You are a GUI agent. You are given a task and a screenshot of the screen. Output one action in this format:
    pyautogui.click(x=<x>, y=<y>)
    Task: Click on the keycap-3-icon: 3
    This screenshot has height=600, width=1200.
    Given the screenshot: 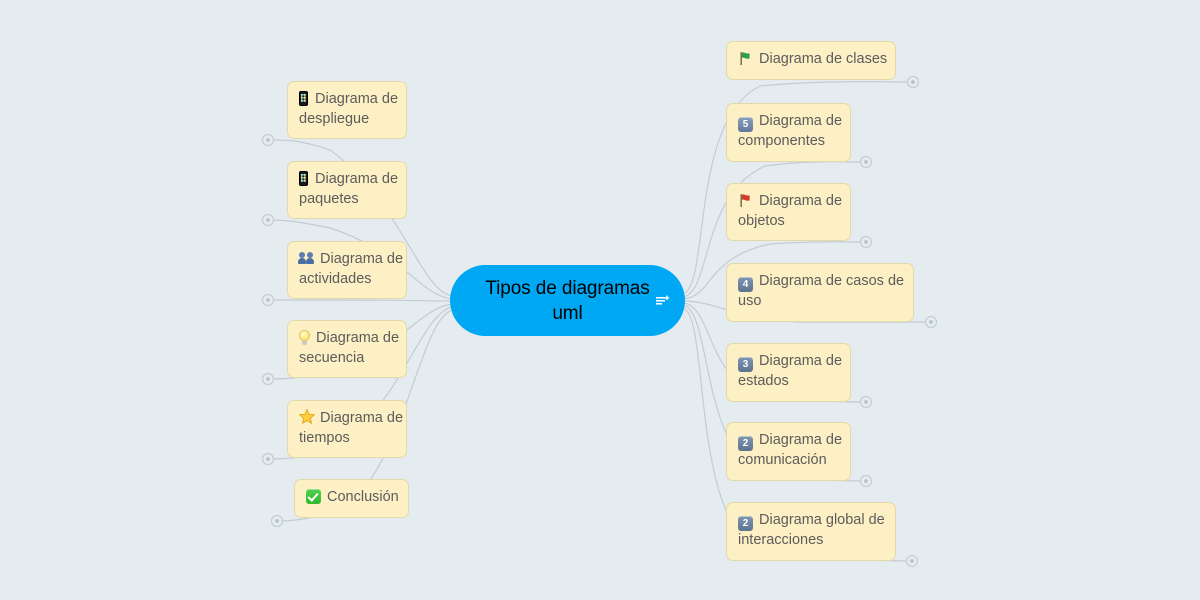 What is the action you would take?
    pyautogui.click(x=745, y=364)
    